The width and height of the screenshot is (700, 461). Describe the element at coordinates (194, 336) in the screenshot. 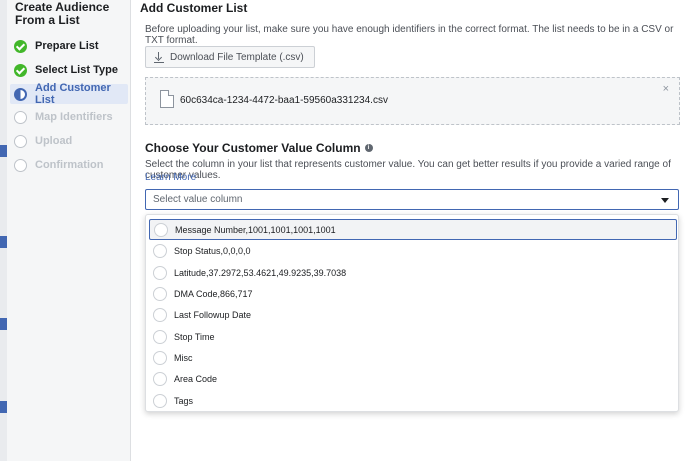

I see `option-label: Stop Time` at that location.